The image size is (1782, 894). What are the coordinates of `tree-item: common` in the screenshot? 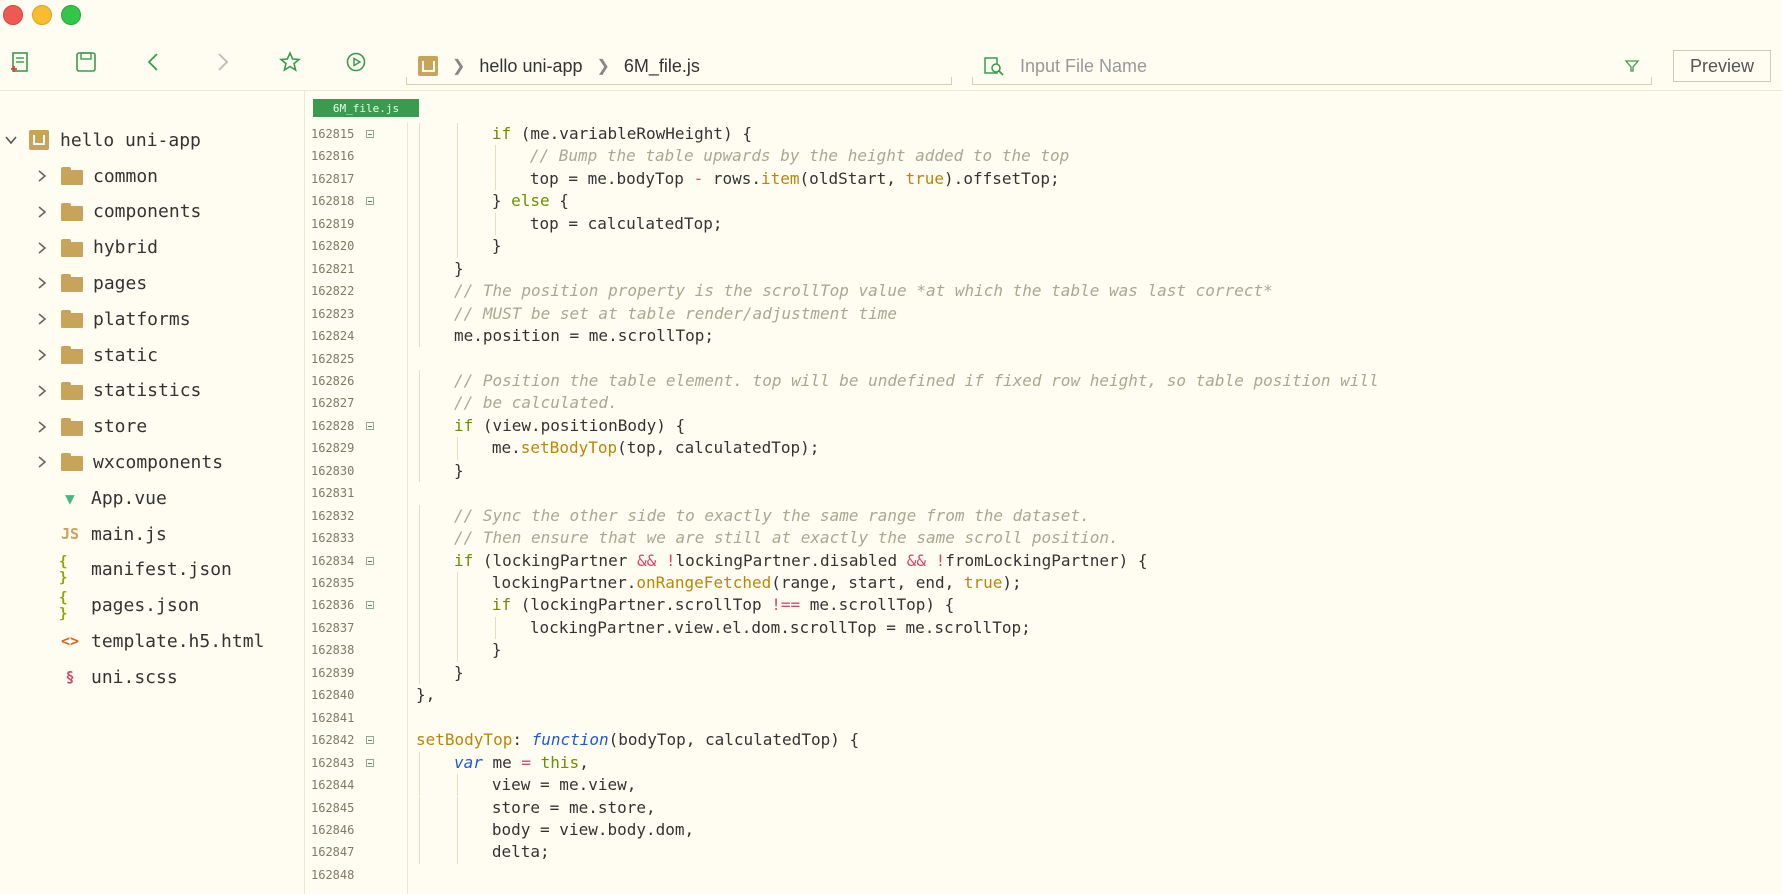 It's located at (79, 176).